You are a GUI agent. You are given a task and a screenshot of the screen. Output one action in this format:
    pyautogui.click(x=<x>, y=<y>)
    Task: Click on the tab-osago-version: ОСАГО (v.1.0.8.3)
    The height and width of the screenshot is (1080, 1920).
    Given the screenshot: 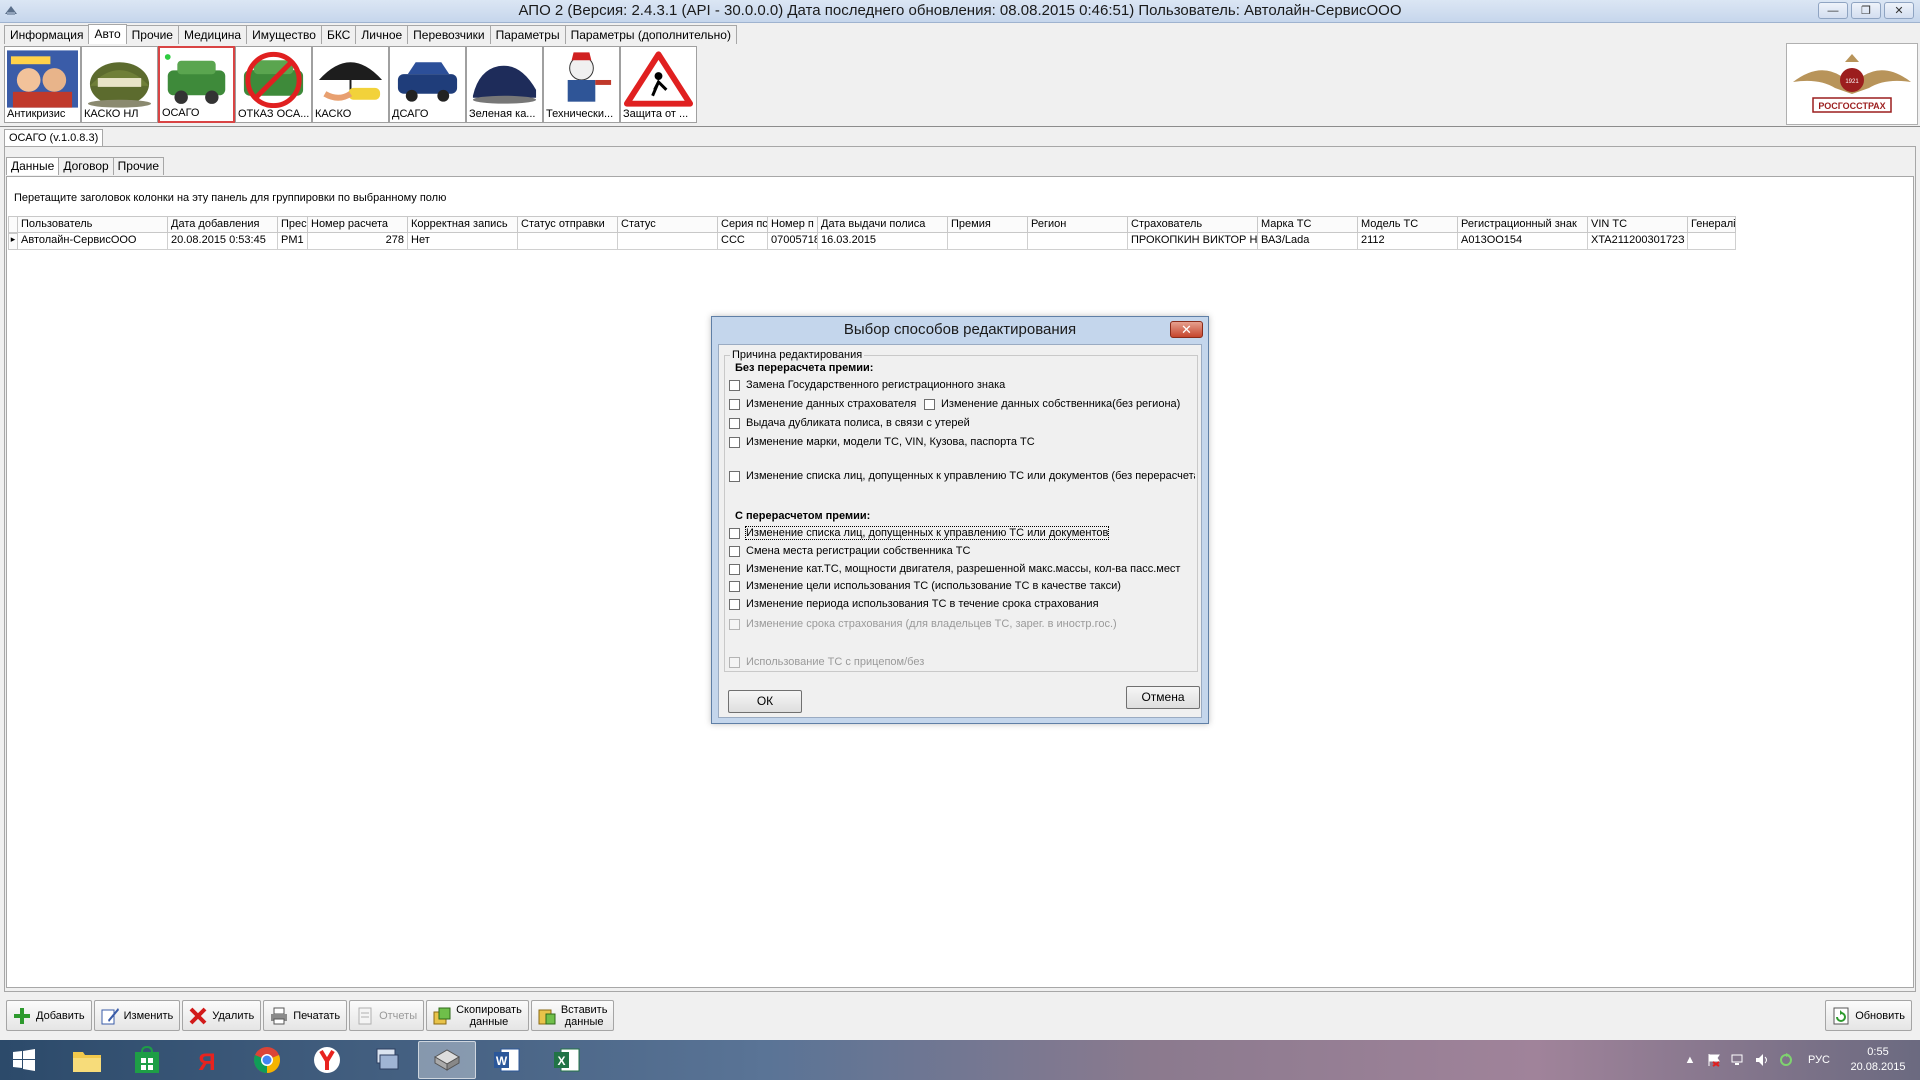 What is the action you would take?
    pyautogui.click(x=54, y=137)
    